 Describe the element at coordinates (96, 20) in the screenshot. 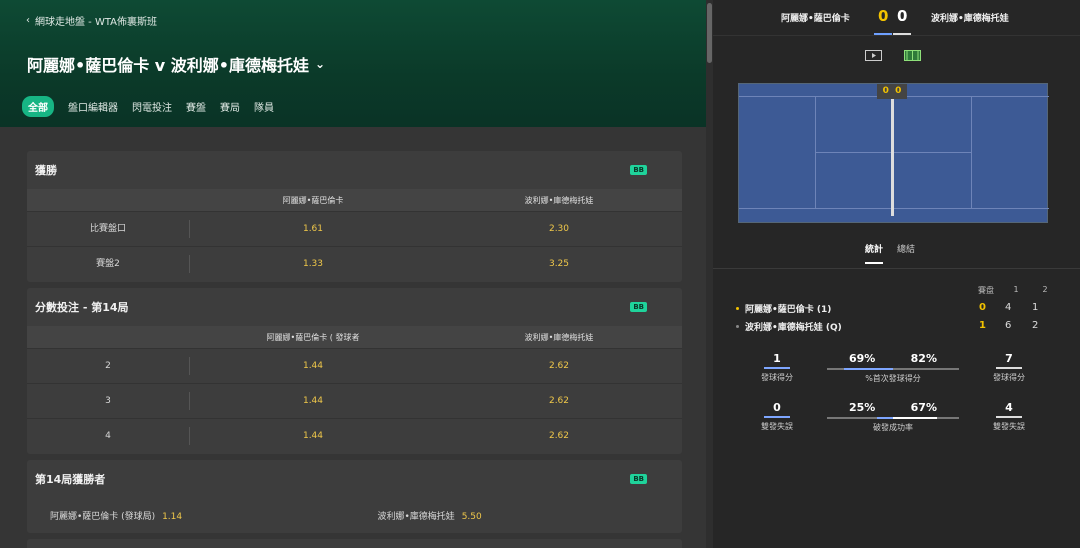

I see `breadcrumb-text: 網球走地盤 - WTA佈裏斯班` at that location.